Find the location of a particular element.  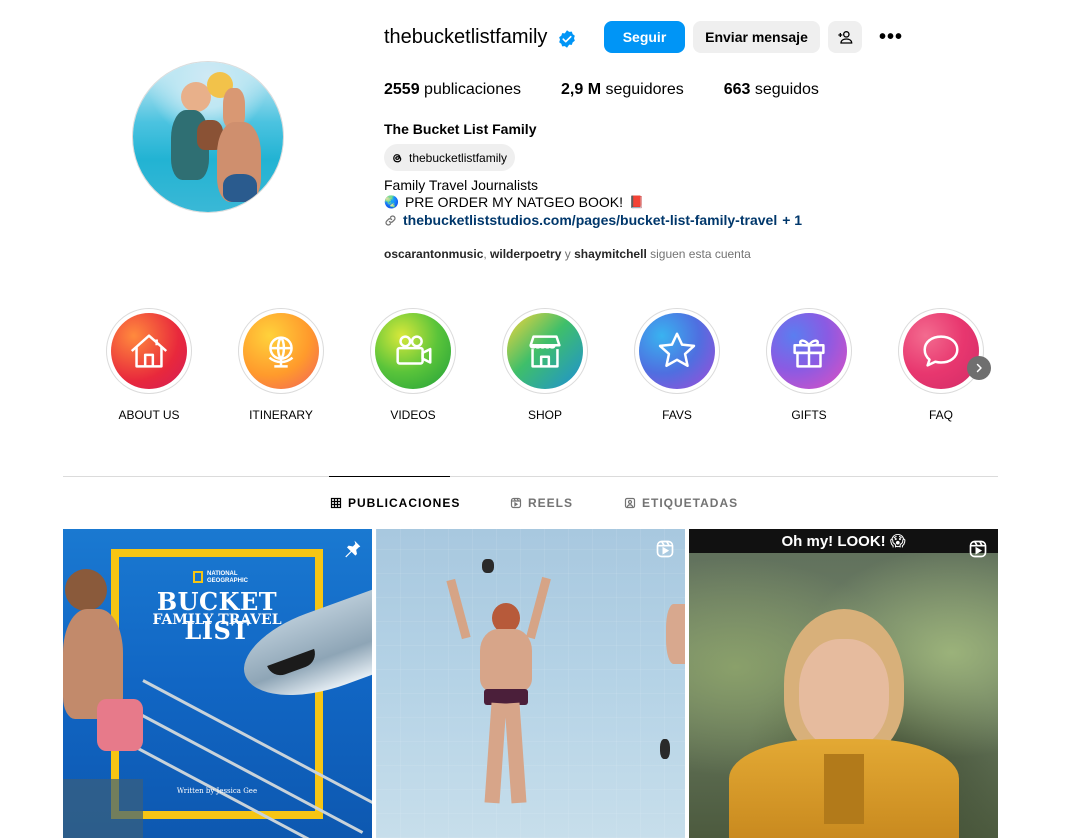

profile-username: thebucketlistfamily is located at coordinates (466, 37).